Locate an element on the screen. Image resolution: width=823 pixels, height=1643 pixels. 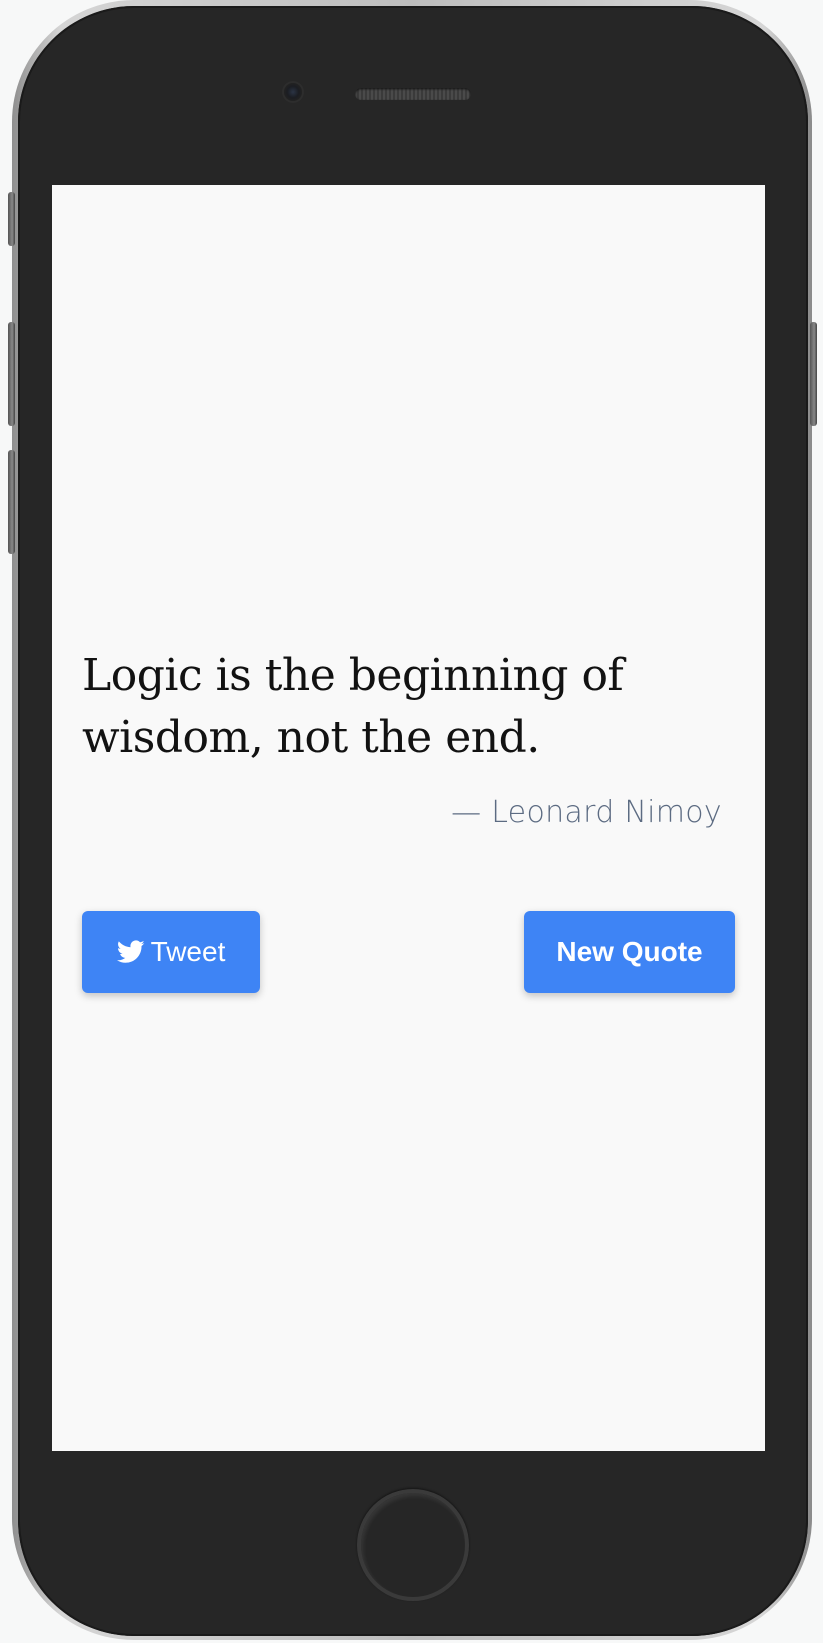
tweet-button: Tweet is located at coordinates (171, 952).